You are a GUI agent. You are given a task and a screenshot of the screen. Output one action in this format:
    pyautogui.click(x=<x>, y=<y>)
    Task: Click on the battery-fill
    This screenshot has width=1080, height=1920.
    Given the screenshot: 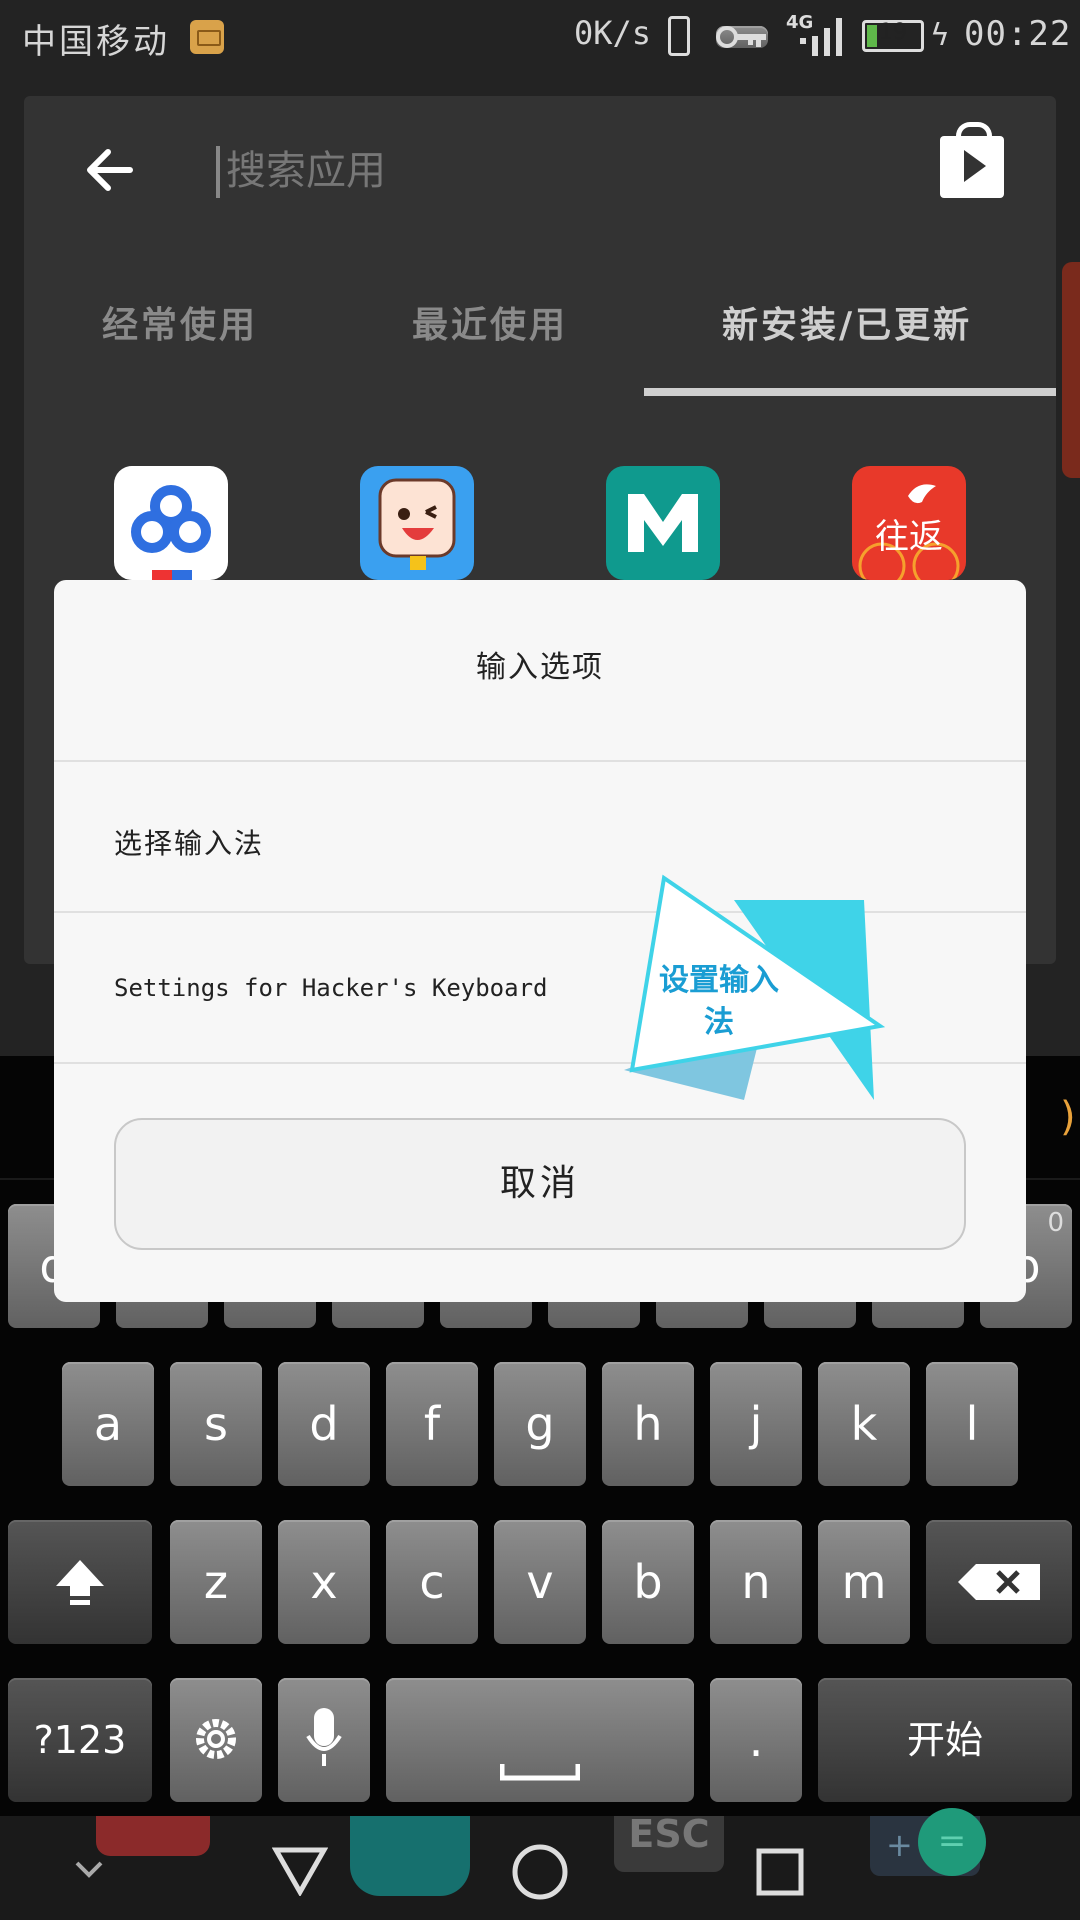 What is the action you would take?
    pyautogui.click(x=872, y=36)
    